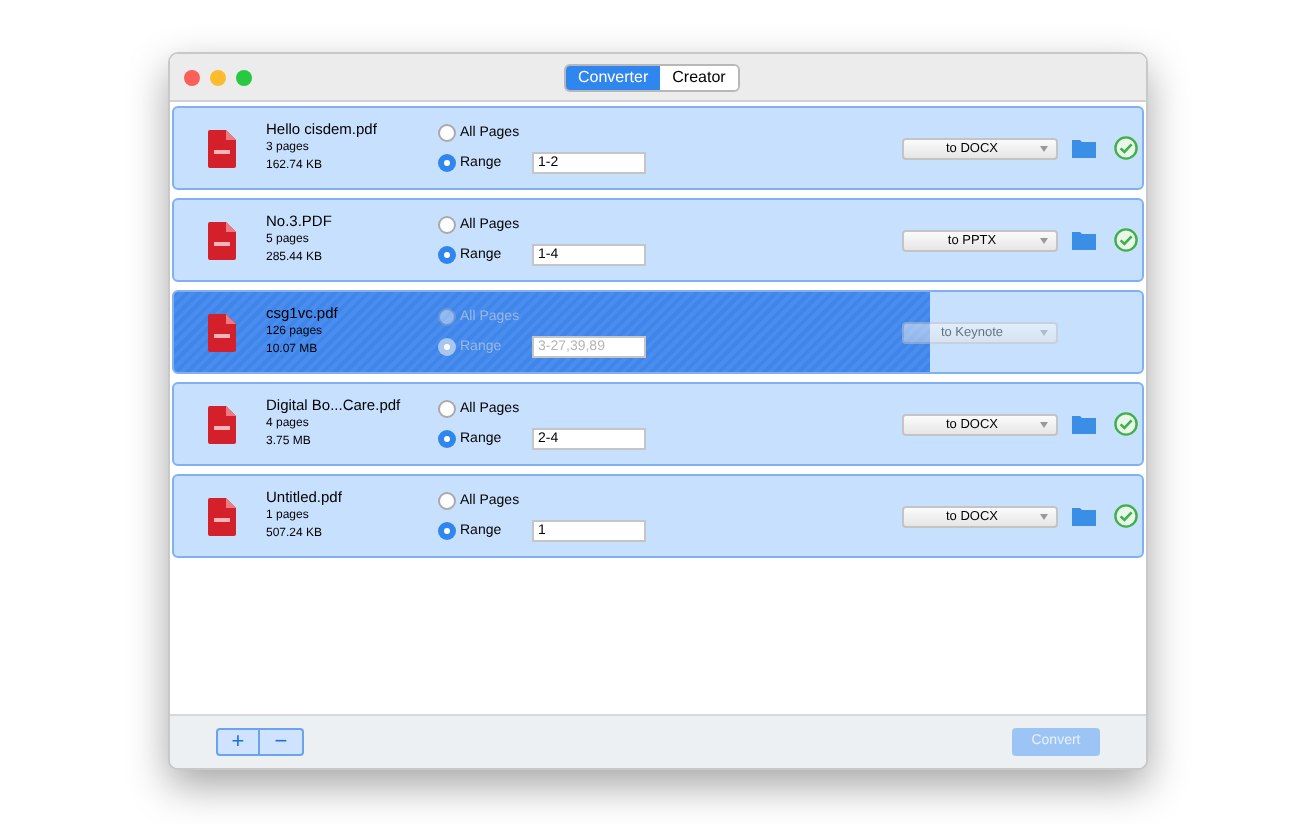 The height and width of the screenshot is (824, 1316). What do you see at coordinates (244, 77) in the screenshot?
I see `zoom-icon` at bounding box center [244, 77].